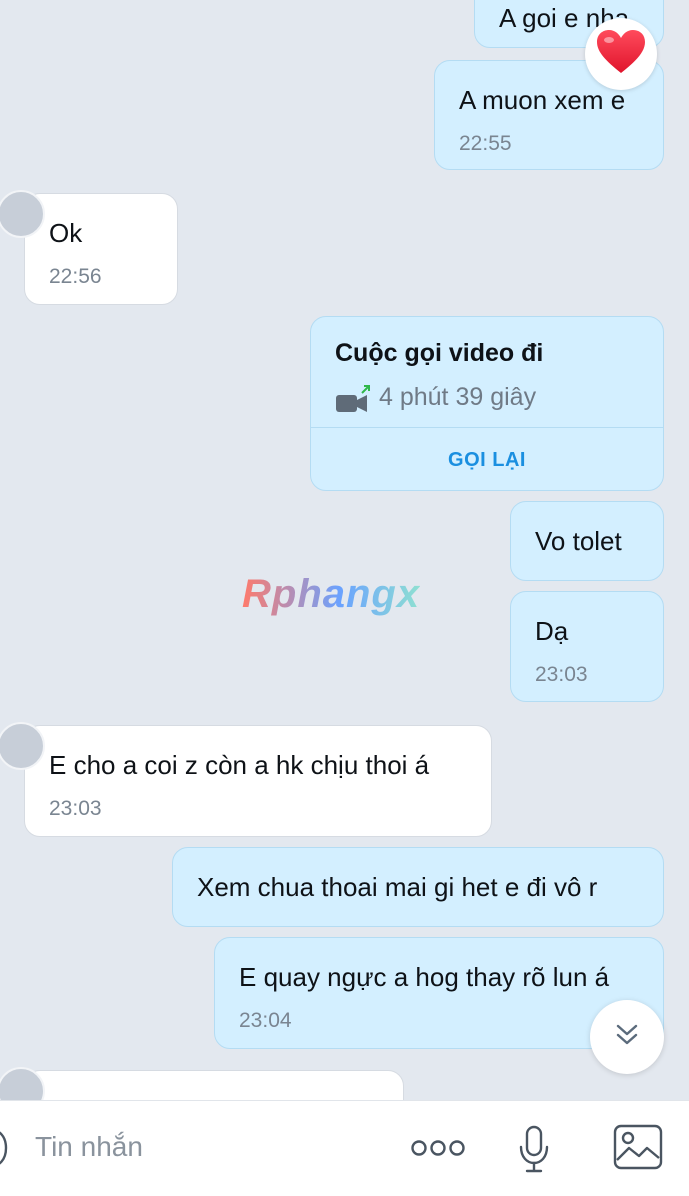 The image size is (689, 1196). I want to click on message-text: Dạ, so click(552, 631).